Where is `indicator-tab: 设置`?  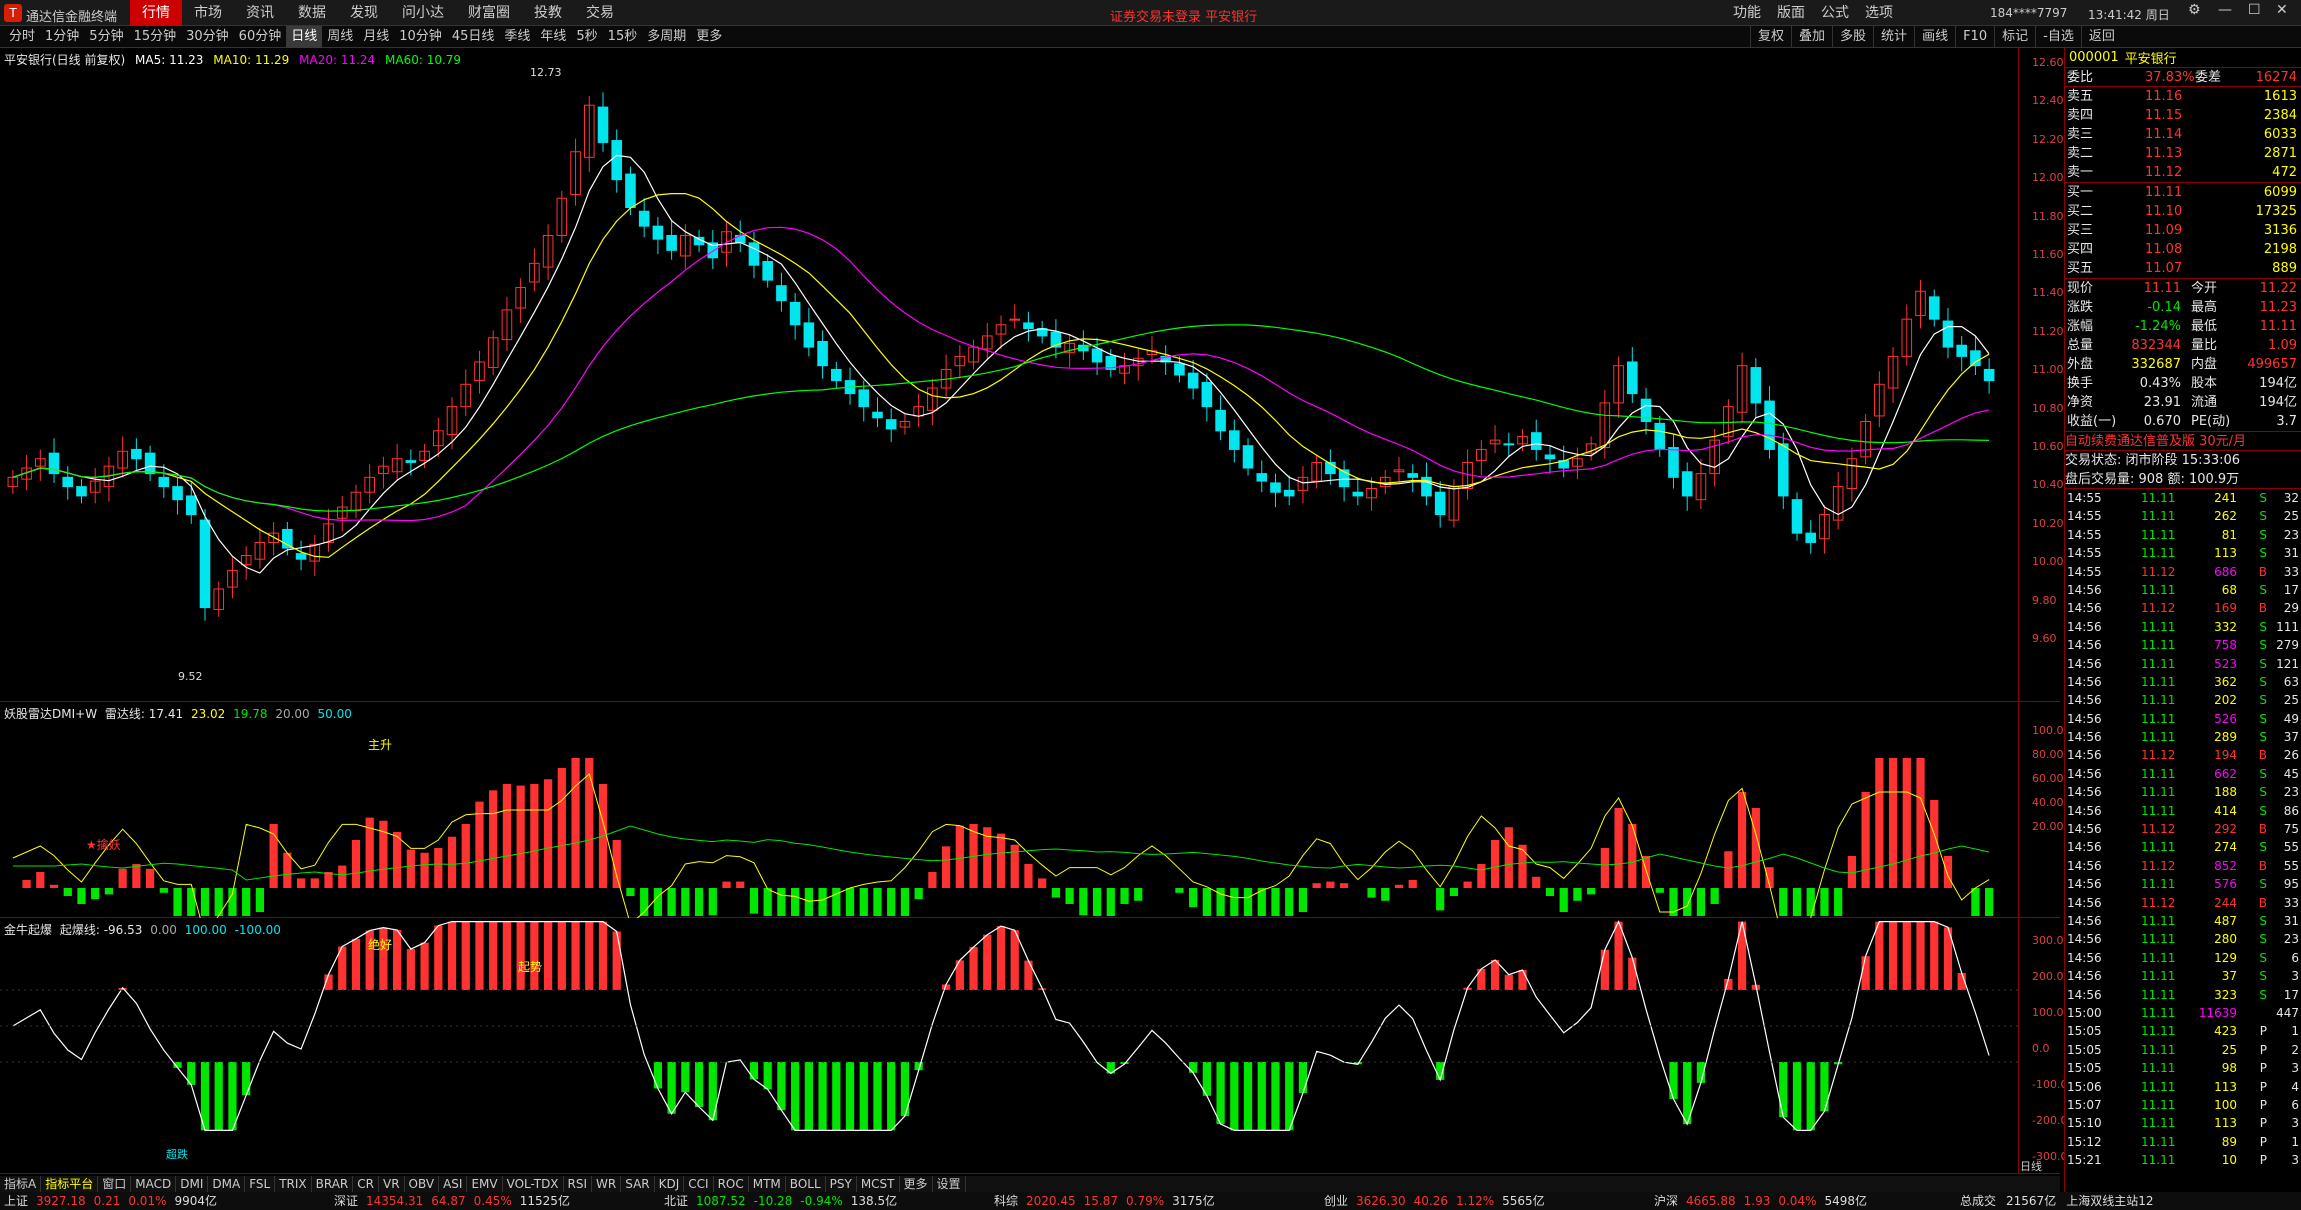
indicator-tab: 设置 is located at coordinates (949, 1184).